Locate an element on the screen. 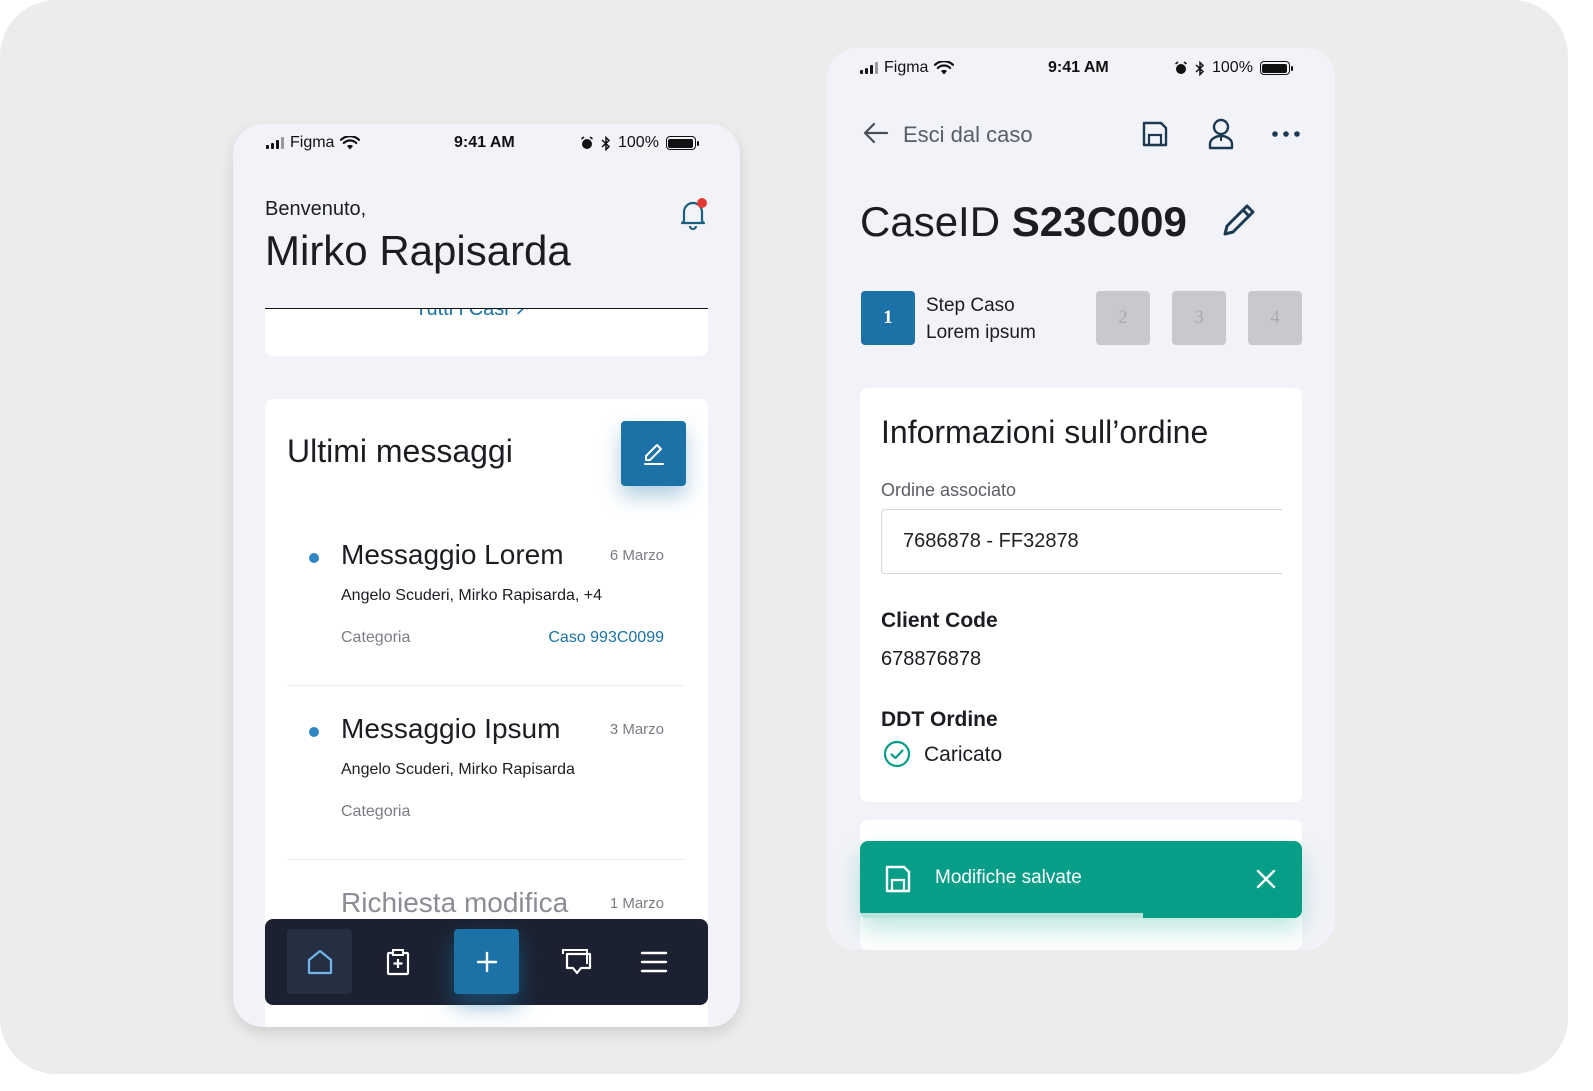 The width and height of the screenshot is (1593, 1091). step-subtitle: Lorem ipsum is located at coordinates (981, 332).